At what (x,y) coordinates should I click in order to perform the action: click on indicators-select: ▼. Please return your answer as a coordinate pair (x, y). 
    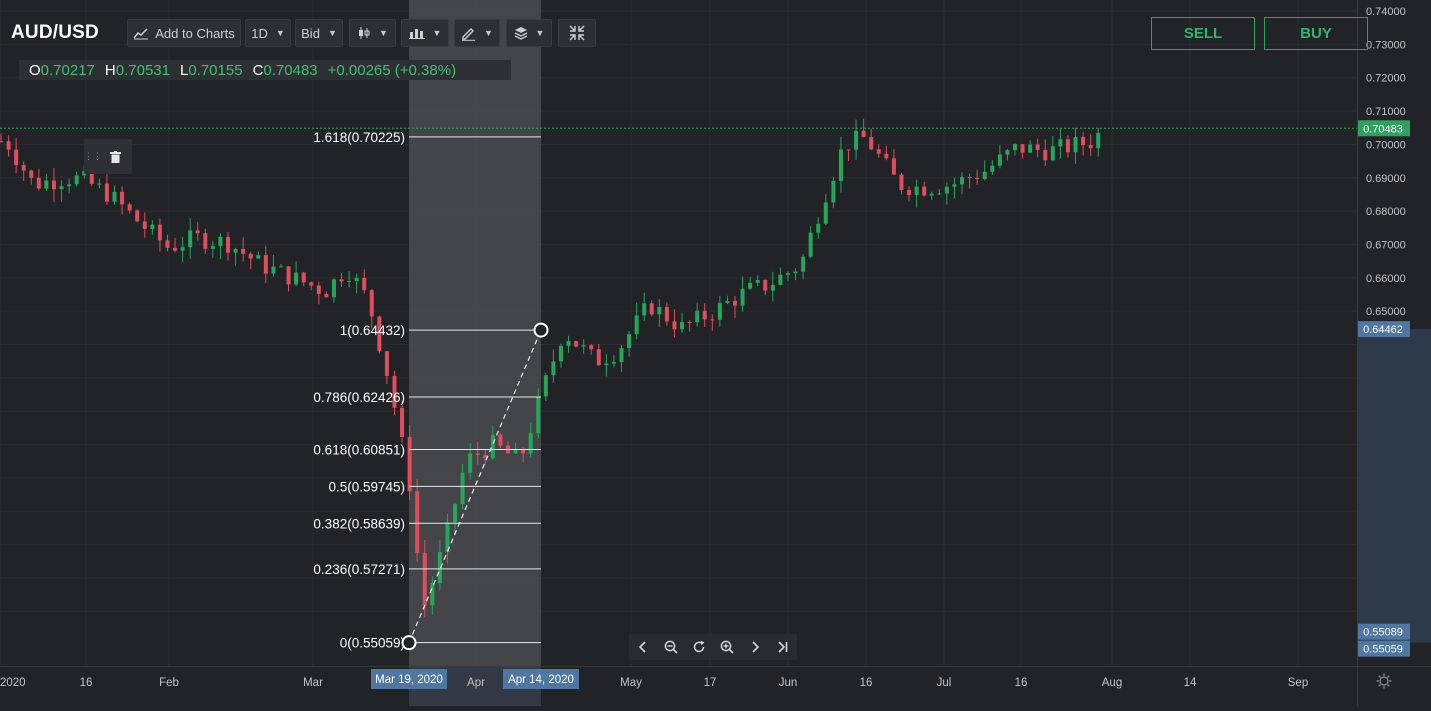
    Looking at the image, I should click on (425, 33).